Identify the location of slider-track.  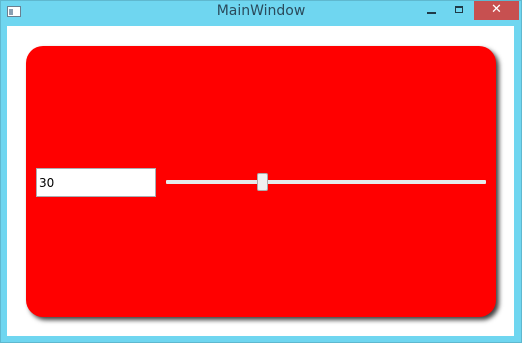
(326, 182).